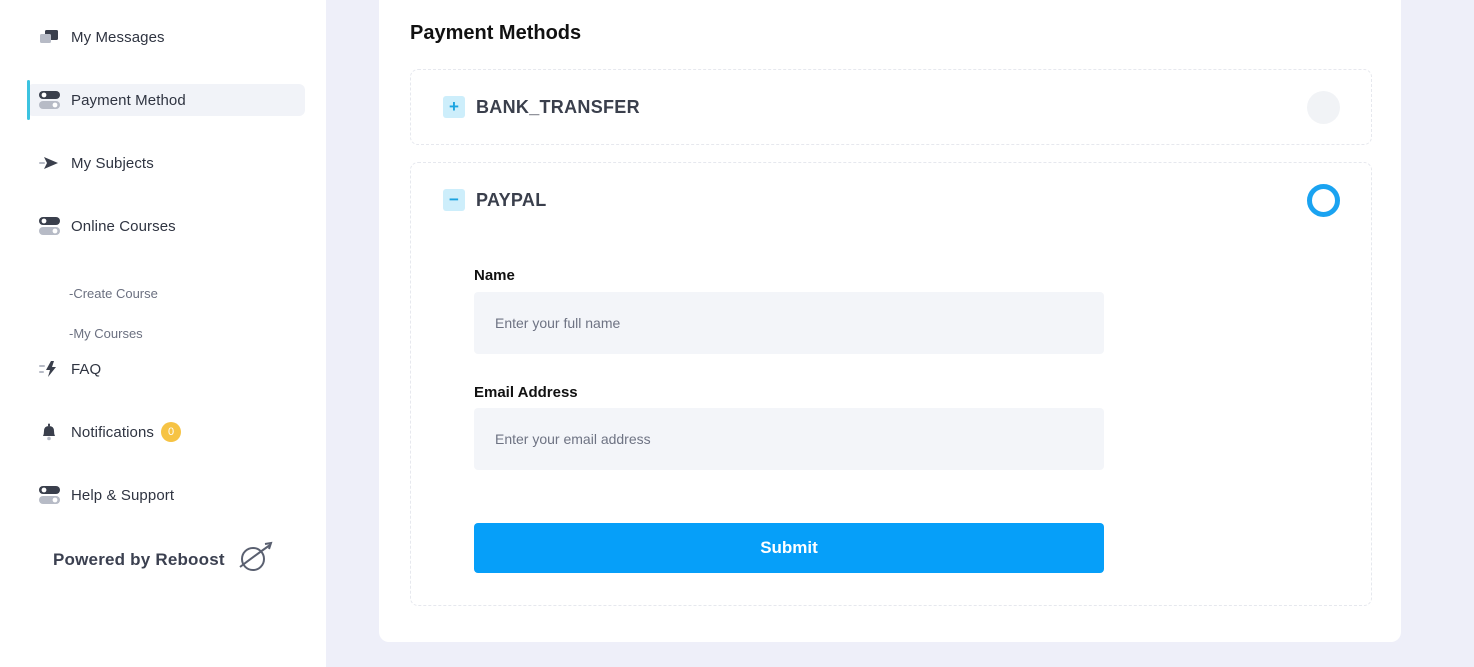  What do you see at coordinates (86, 369) in the screenshot?
I see `sidebar-item-label: FAQ` at bounding box center [86, 369].